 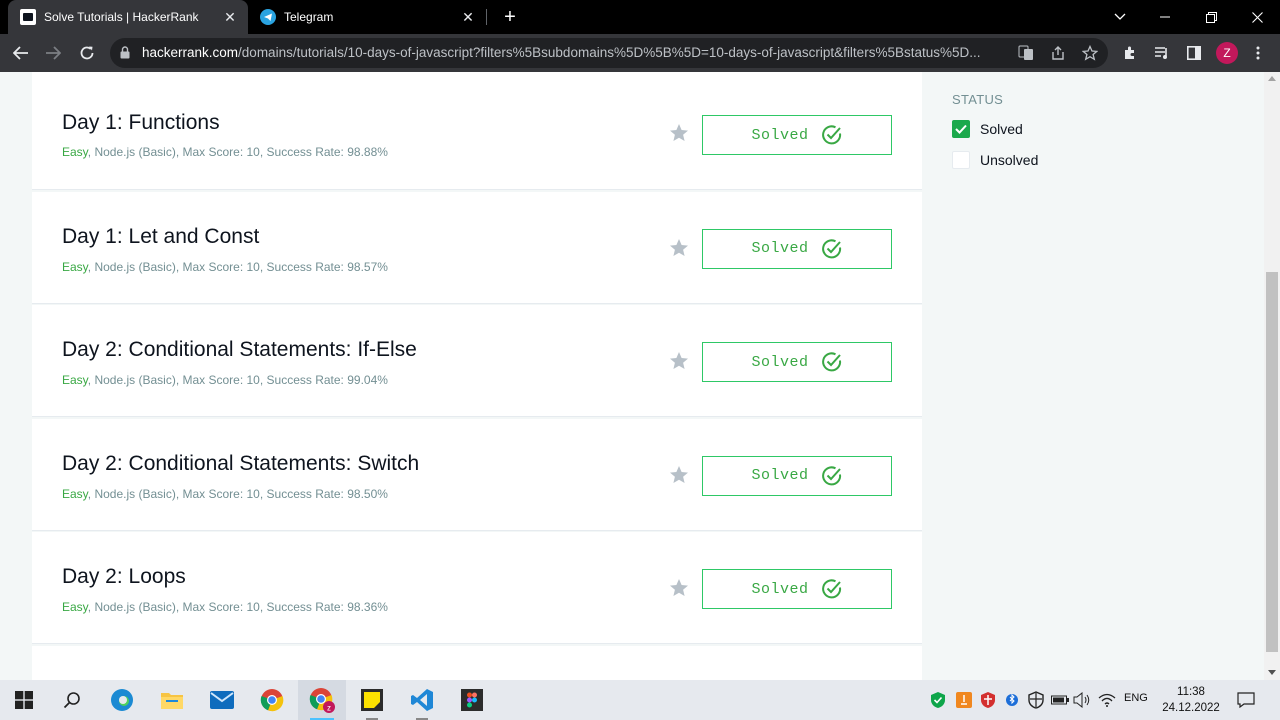 What do you see at coordinates (21, 53) in the screenshot?
I see `back-arrow-icon` at bounding box center [21, 53].